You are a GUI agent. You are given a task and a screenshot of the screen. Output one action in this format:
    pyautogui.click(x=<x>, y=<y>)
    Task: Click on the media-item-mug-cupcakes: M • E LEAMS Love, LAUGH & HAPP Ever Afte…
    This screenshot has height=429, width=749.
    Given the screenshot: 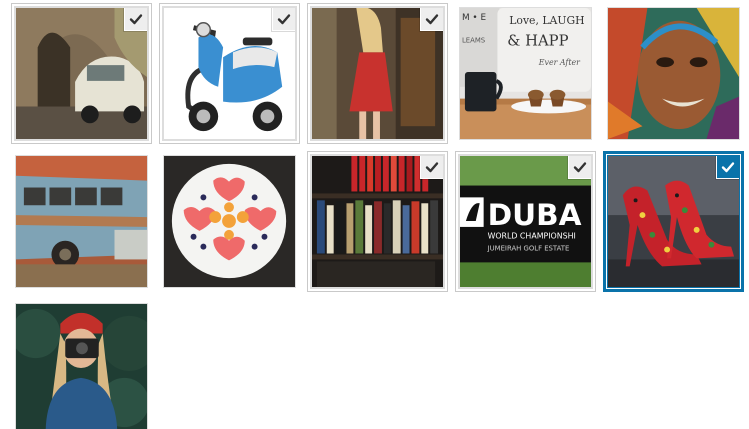 What is the action you would take?
    pyautogui.click(x=525, y=73)
    